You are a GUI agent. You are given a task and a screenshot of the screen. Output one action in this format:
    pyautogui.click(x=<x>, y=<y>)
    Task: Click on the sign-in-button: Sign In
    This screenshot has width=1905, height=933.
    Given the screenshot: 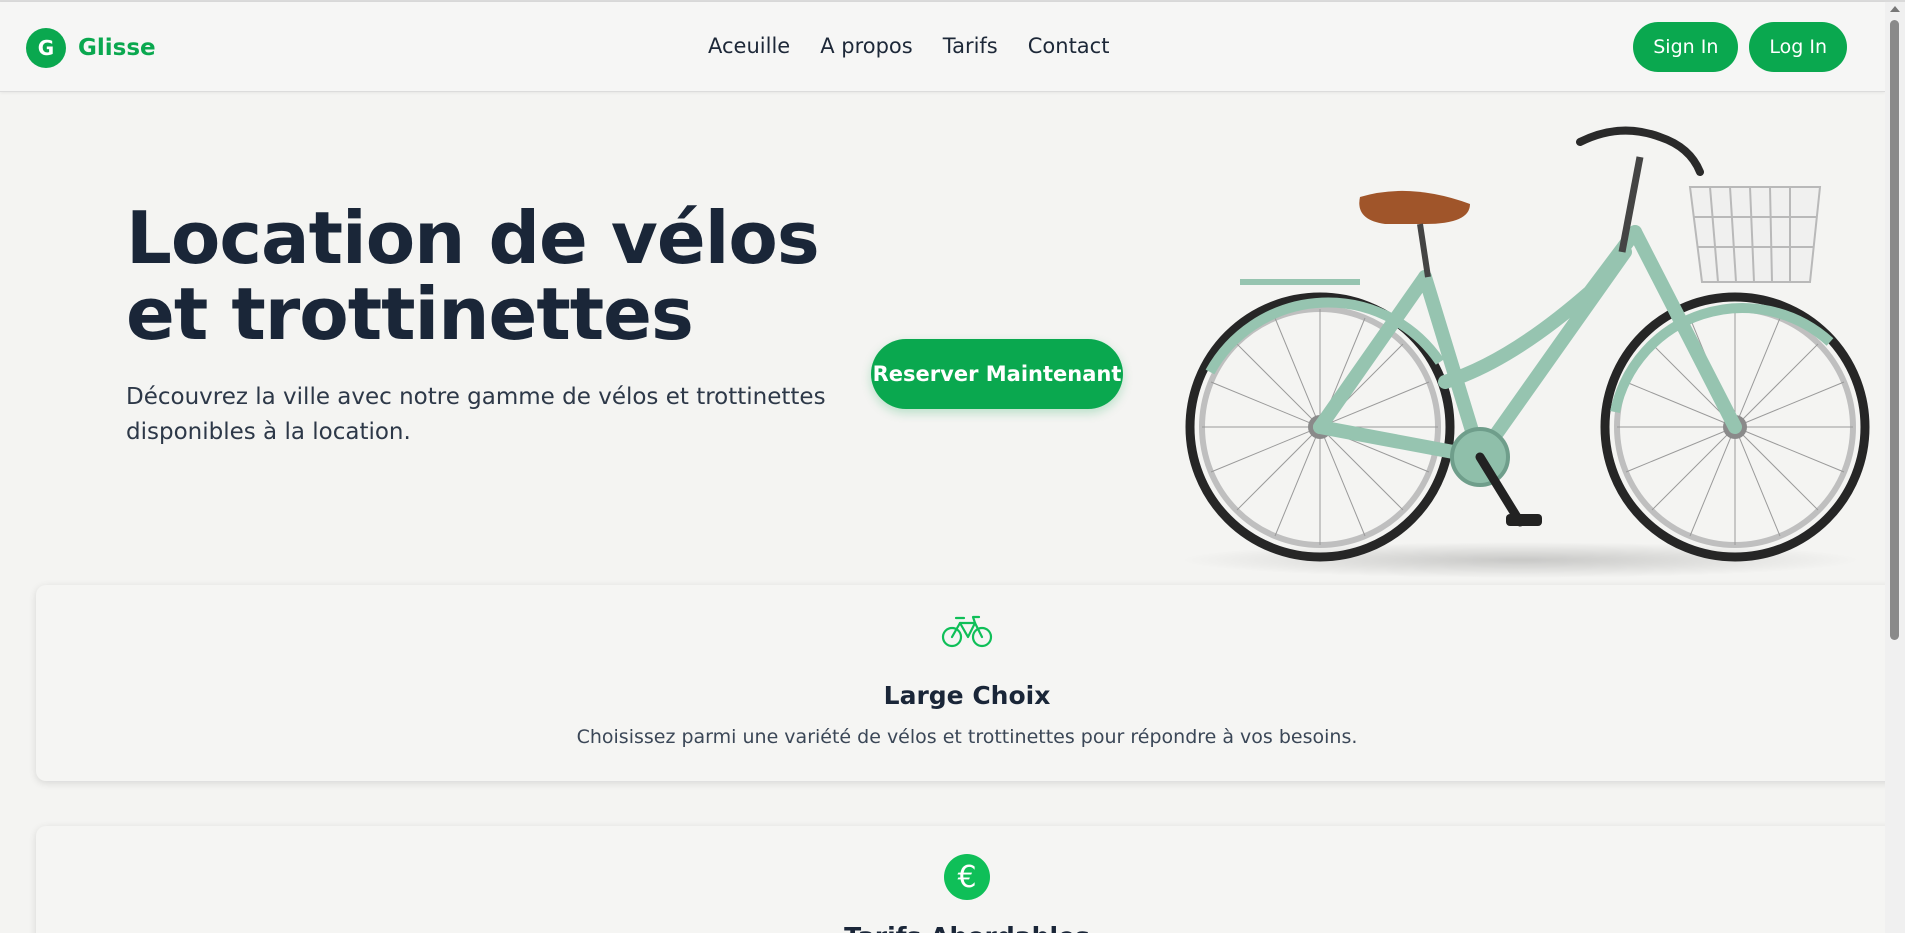 What is the action you would take?
    pyautogui.click(x=1686, y=47)
    